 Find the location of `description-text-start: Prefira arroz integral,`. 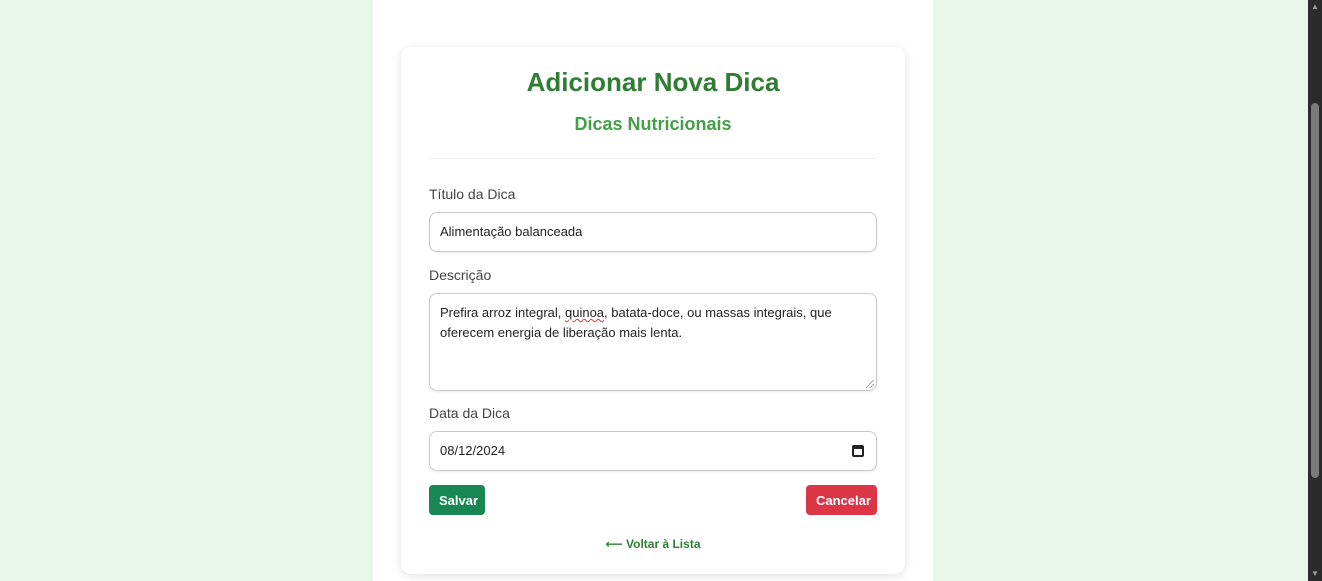

description-text-start: Prefira arroz integral, is located at coordinates (502, 312).